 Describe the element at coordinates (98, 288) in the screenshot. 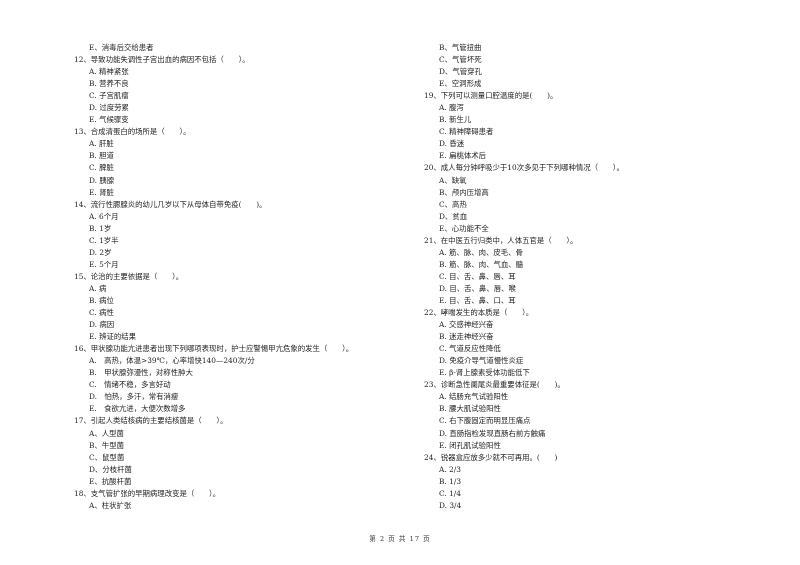

I see `answer-option: A. 病` at that location.